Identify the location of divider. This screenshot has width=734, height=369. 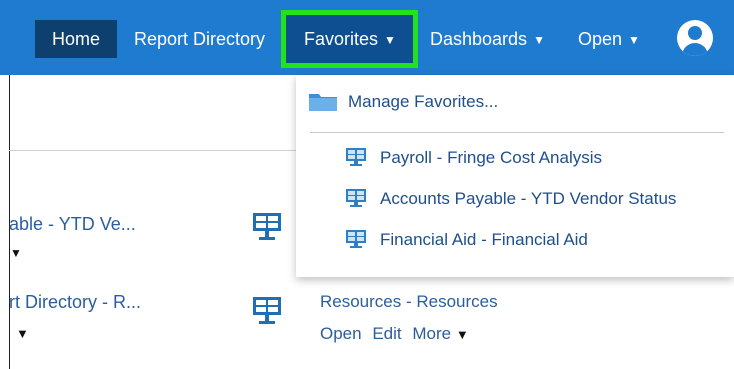
(154, 150).